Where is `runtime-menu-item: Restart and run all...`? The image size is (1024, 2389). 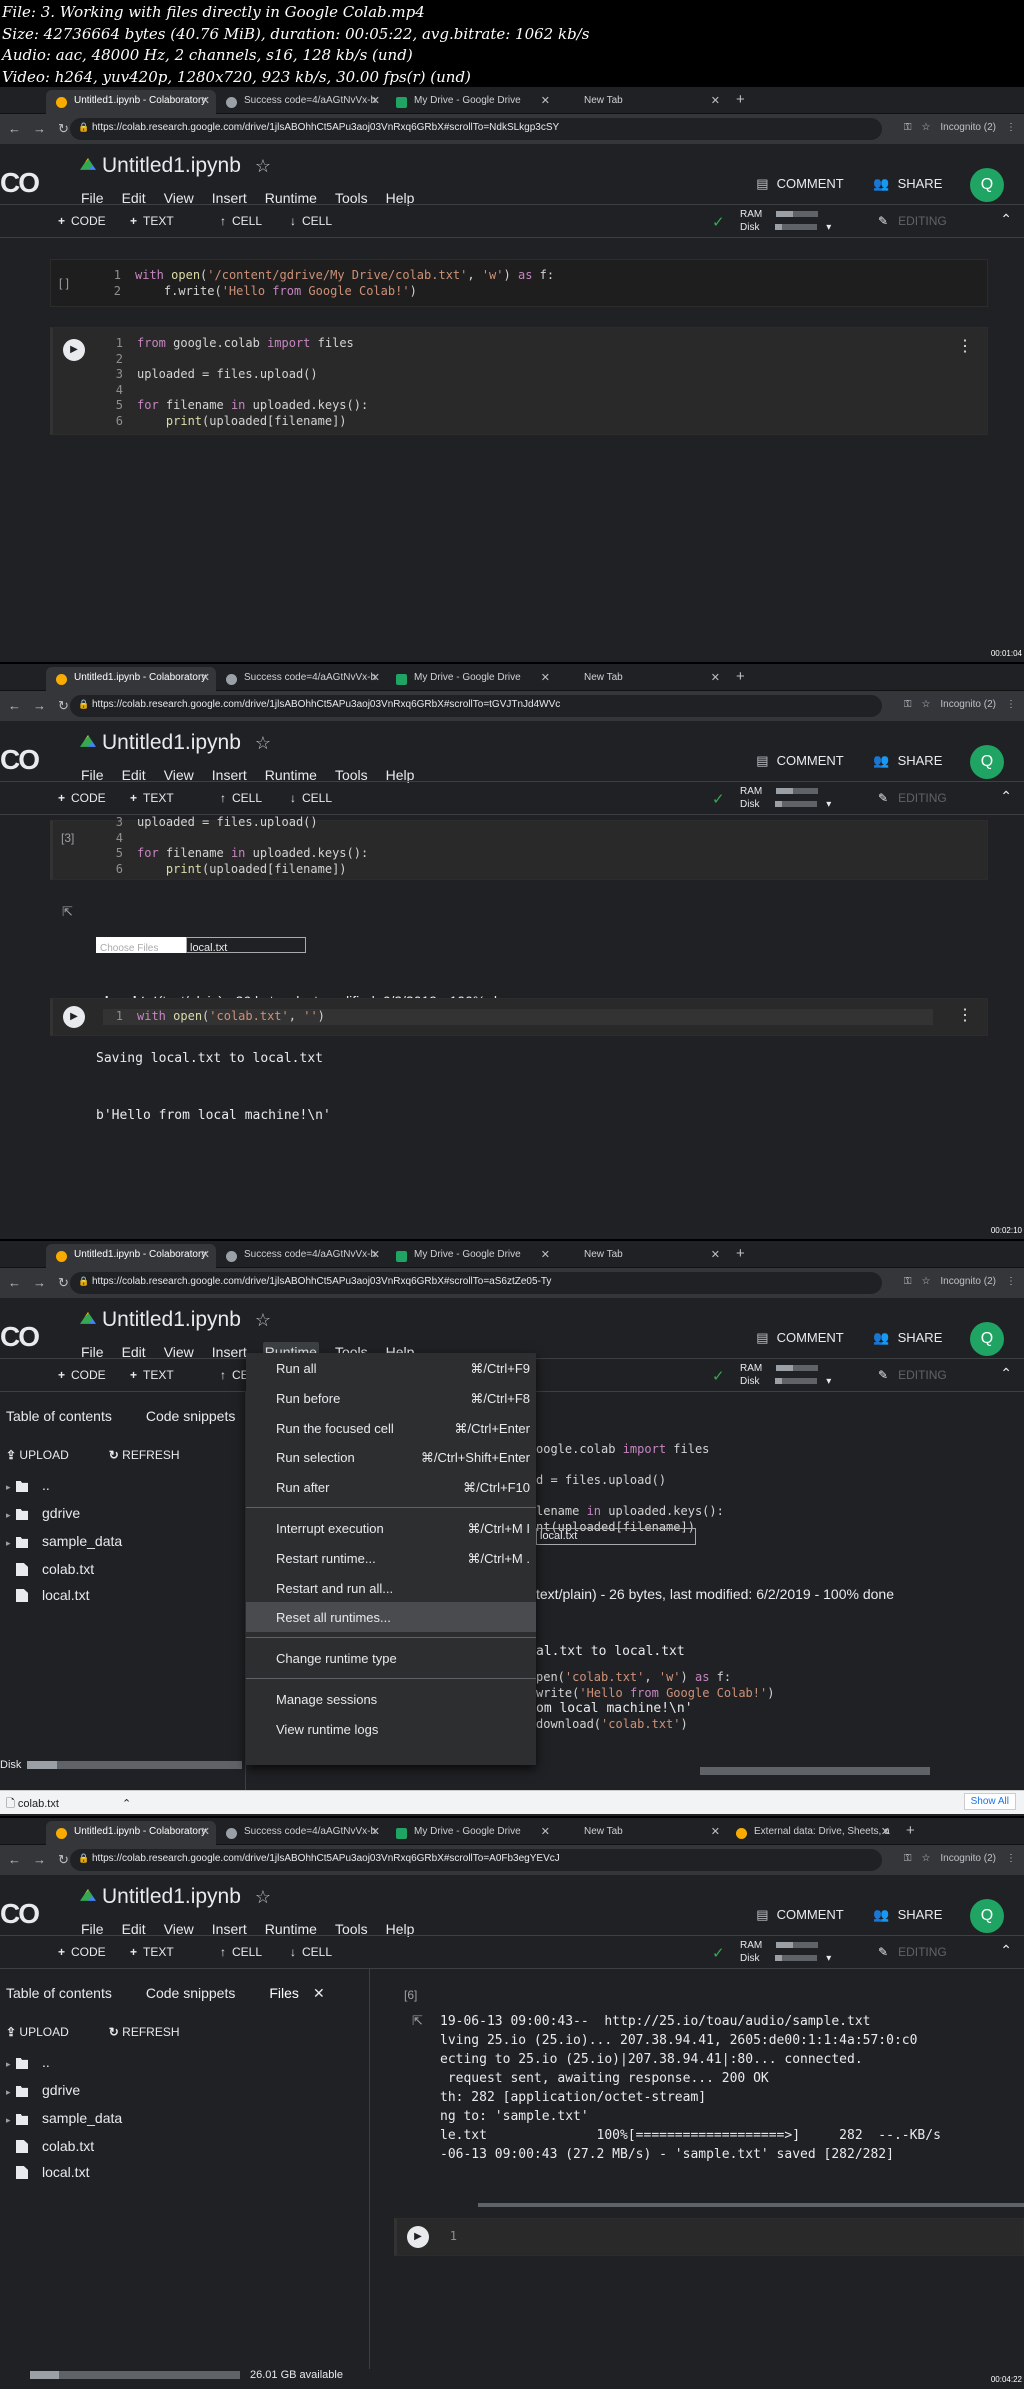
runtime-menu-item: Restart and run all... is located at coordinates (391, 1588).